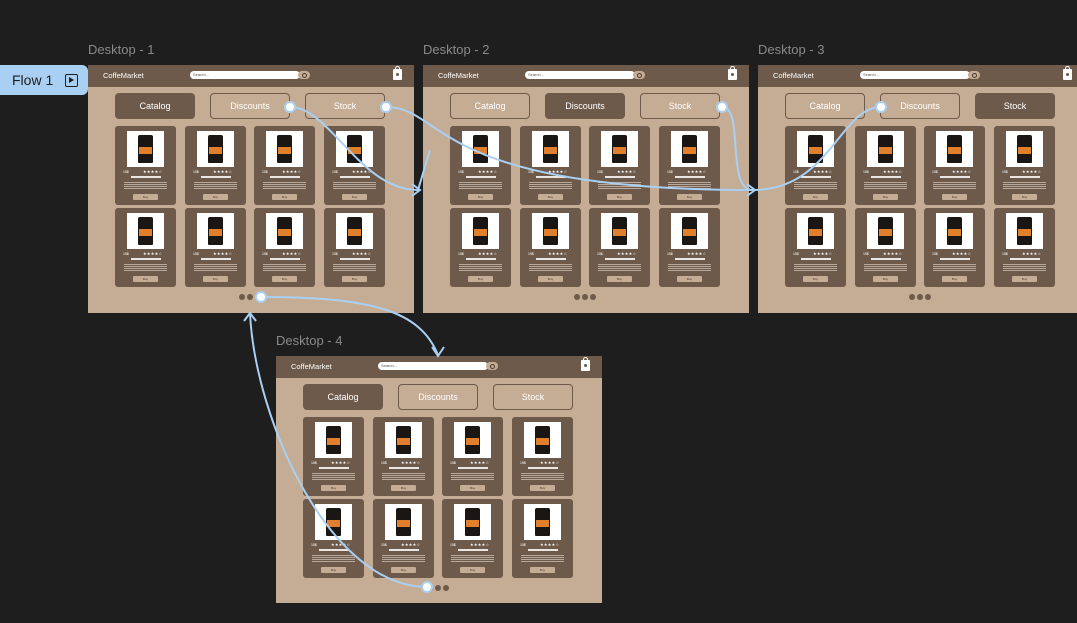 The height and width of the screenshot is (623, 1077). Describe the element at coordinates (121, 49) in the screenshot. I see `frame-label: Desktop - 1` at that location.